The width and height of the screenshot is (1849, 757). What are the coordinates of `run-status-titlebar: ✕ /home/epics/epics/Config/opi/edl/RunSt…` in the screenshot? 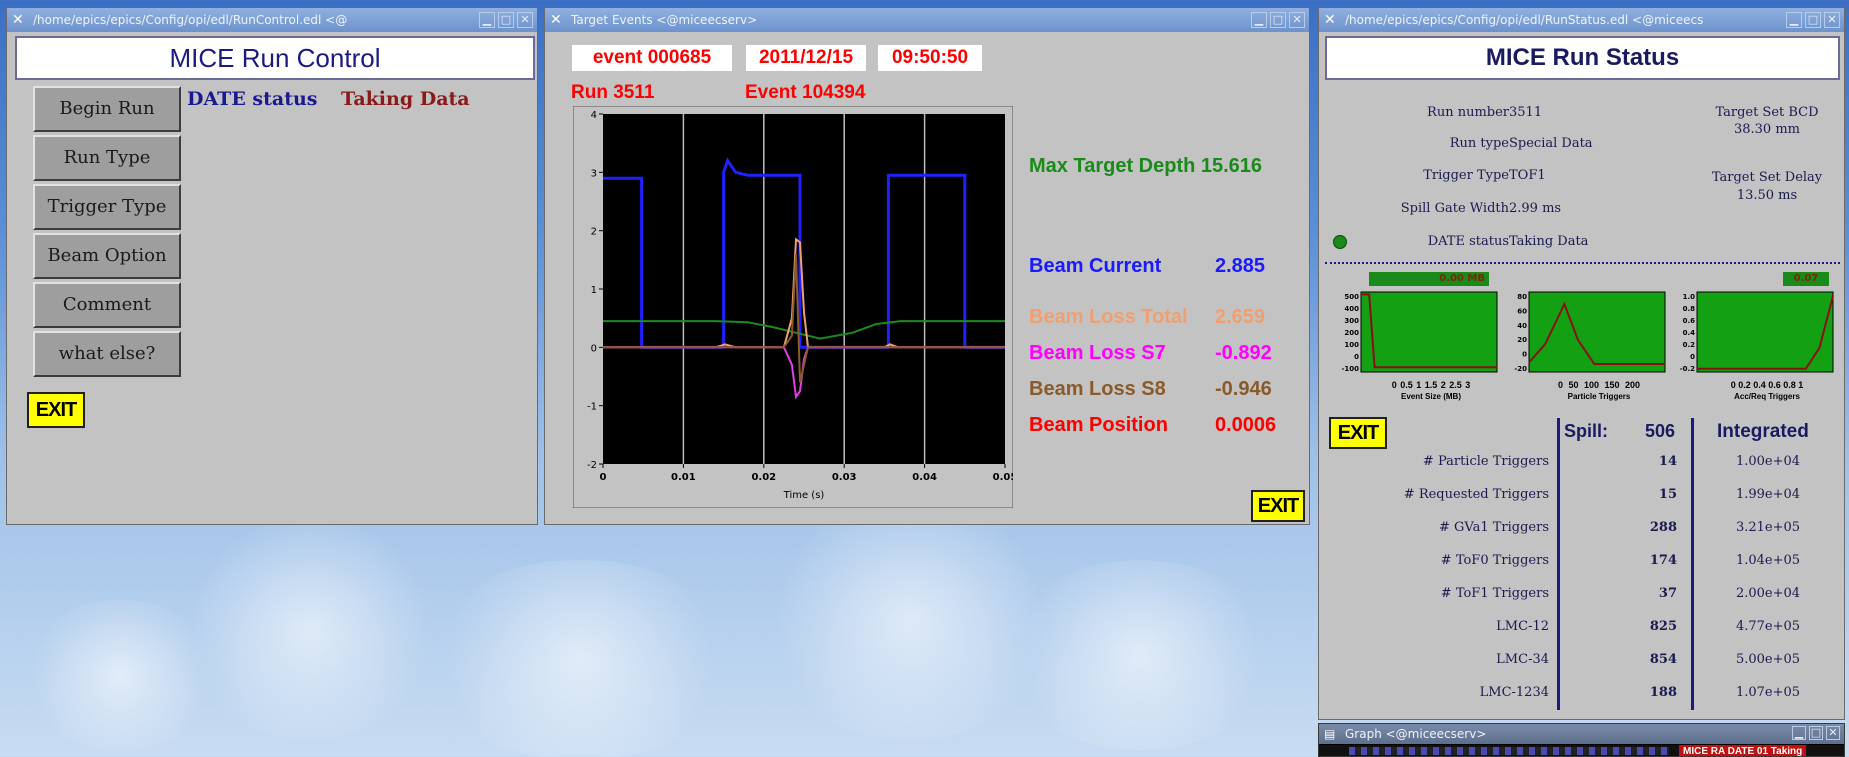 It's located at (1581, 20).